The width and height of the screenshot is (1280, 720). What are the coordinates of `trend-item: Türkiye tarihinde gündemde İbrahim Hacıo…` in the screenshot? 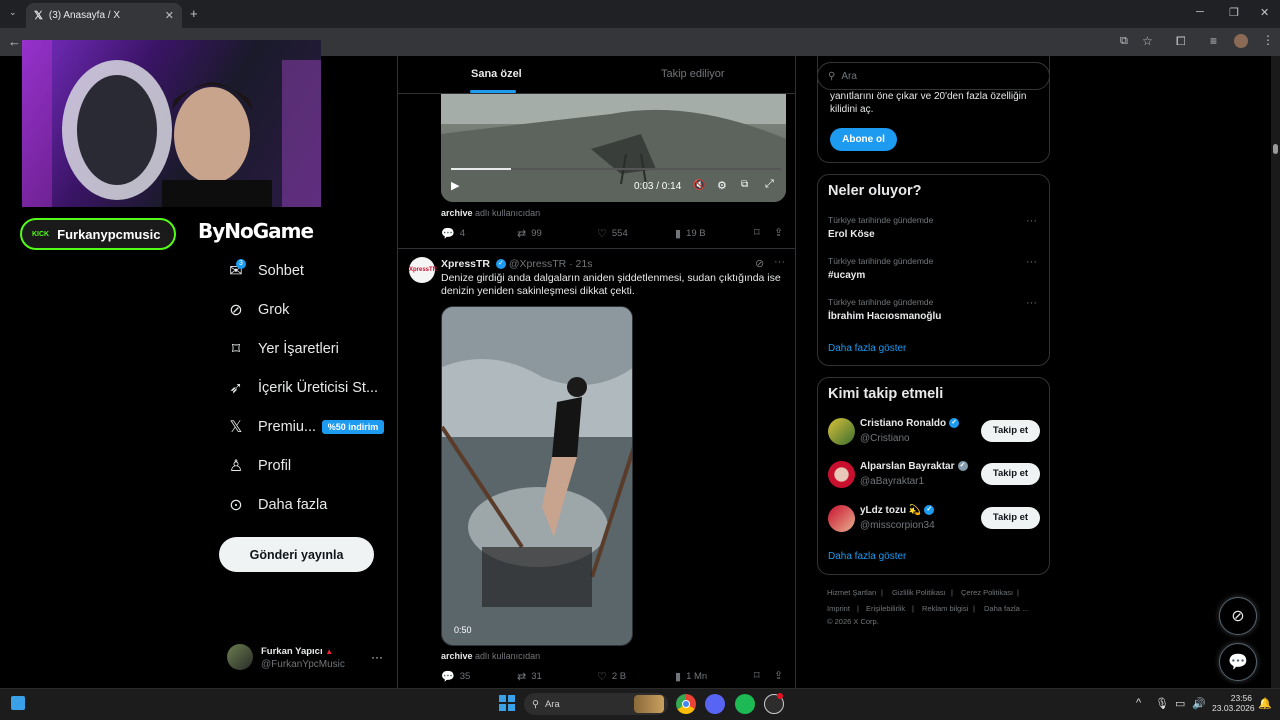 It's located at (884, 309).